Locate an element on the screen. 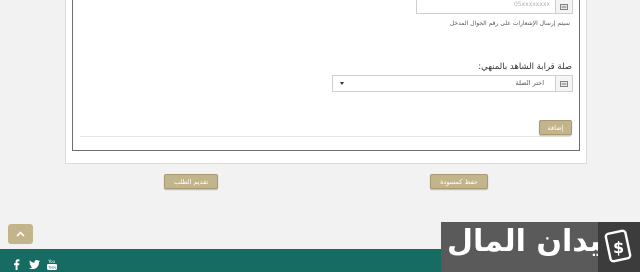  svg-text: You is located at coordinates (51, 261).